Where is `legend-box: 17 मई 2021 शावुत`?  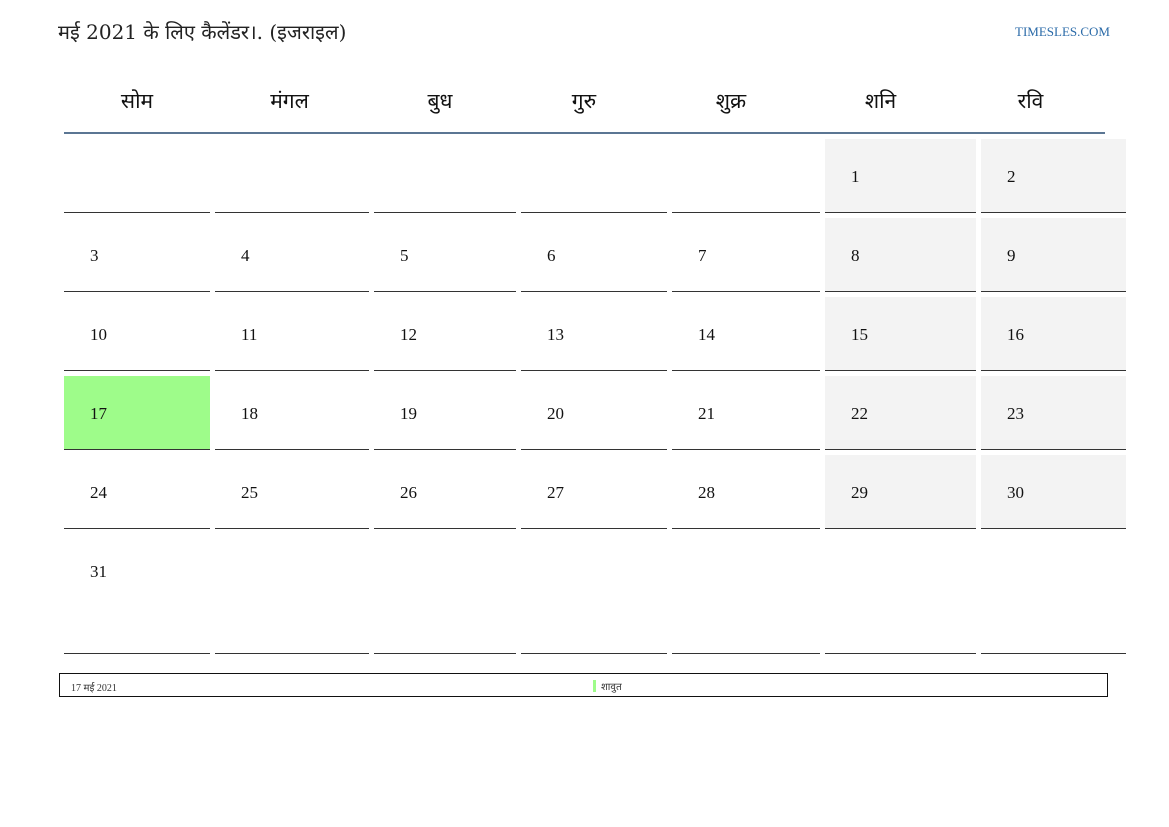
legend-box: 17 मई 2021 शावुत is located at coordinates (583, 685).